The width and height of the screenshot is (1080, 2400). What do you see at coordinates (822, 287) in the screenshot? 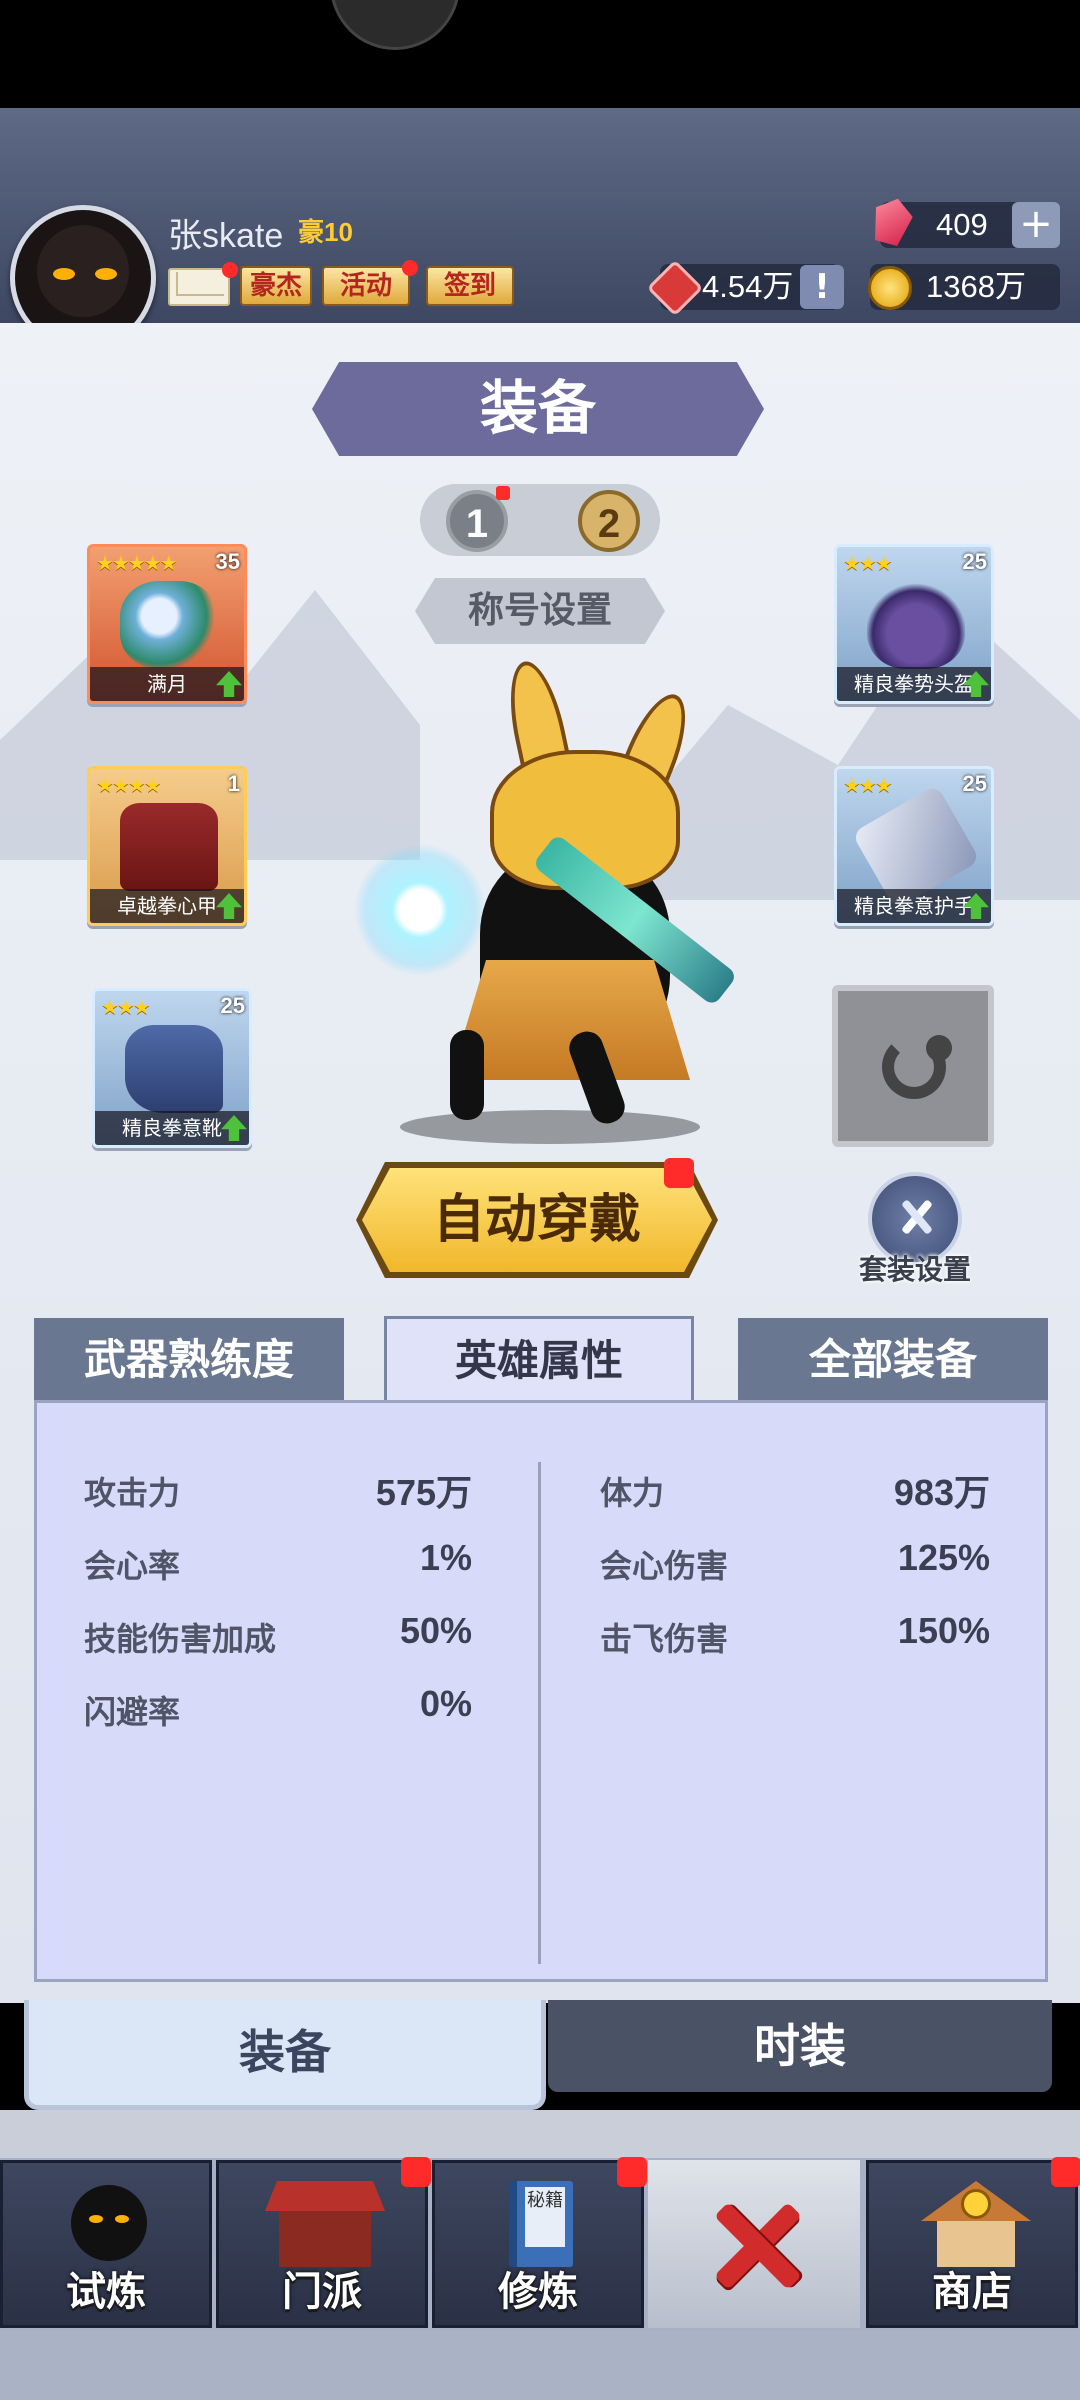
I see `ticket-info-button: !` at bounding box center [822, 287].